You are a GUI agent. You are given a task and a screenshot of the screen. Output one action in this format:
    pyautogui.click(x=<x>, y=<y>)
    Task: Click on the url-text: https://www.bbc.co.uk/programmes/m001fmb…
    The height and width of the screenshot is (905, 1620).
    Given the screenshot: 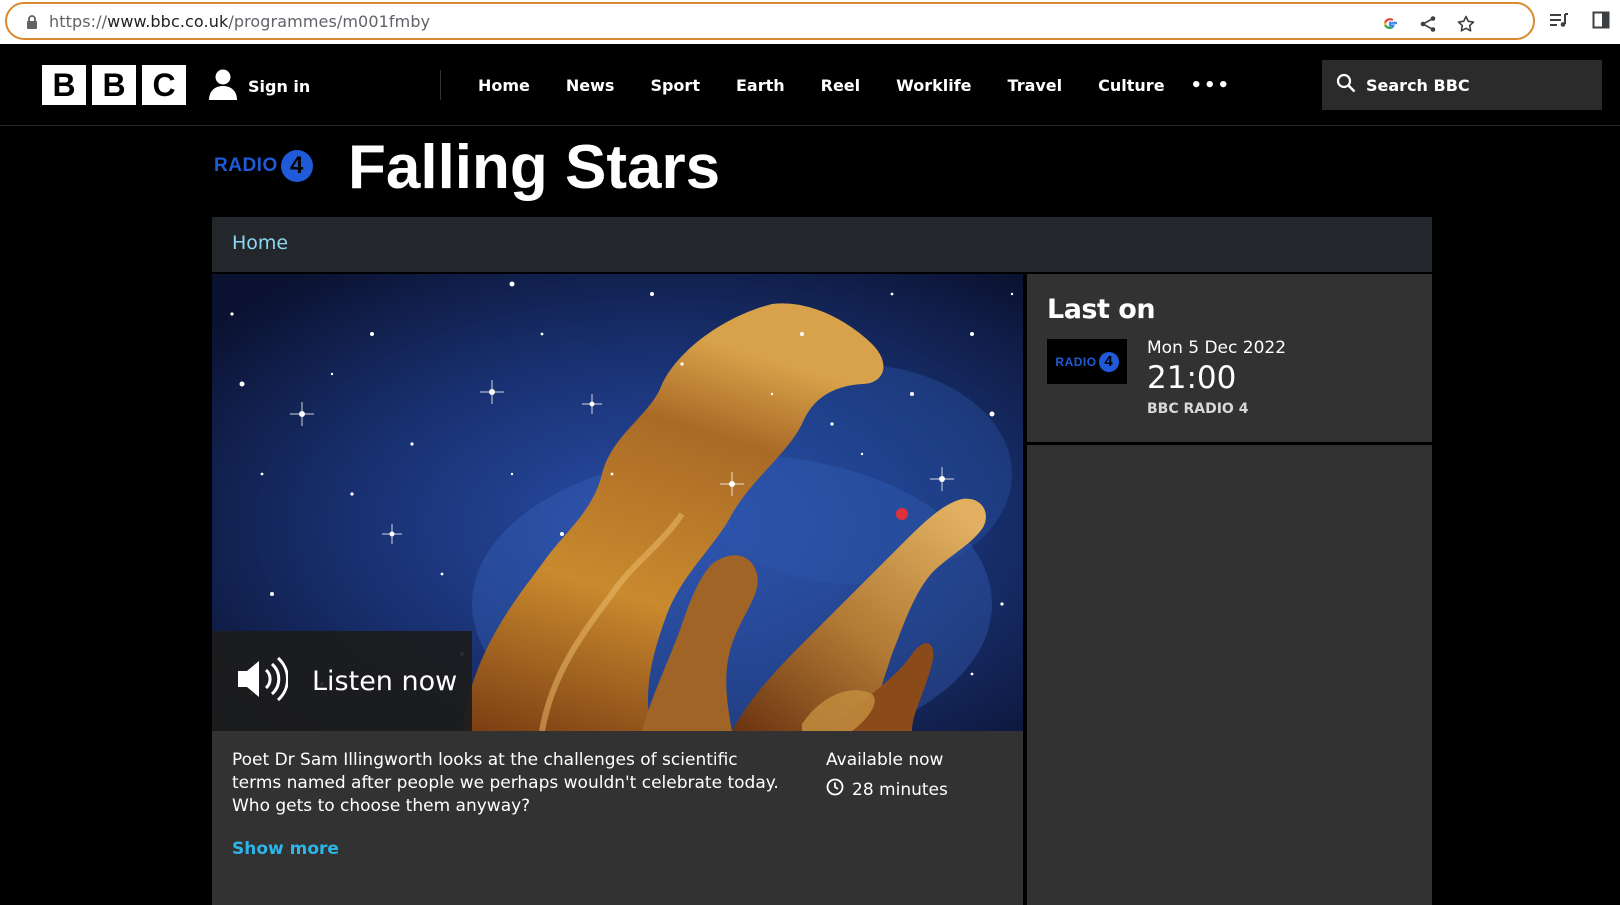 What is the action you would take?
    pyautogui.click(x=239, y=21)
    